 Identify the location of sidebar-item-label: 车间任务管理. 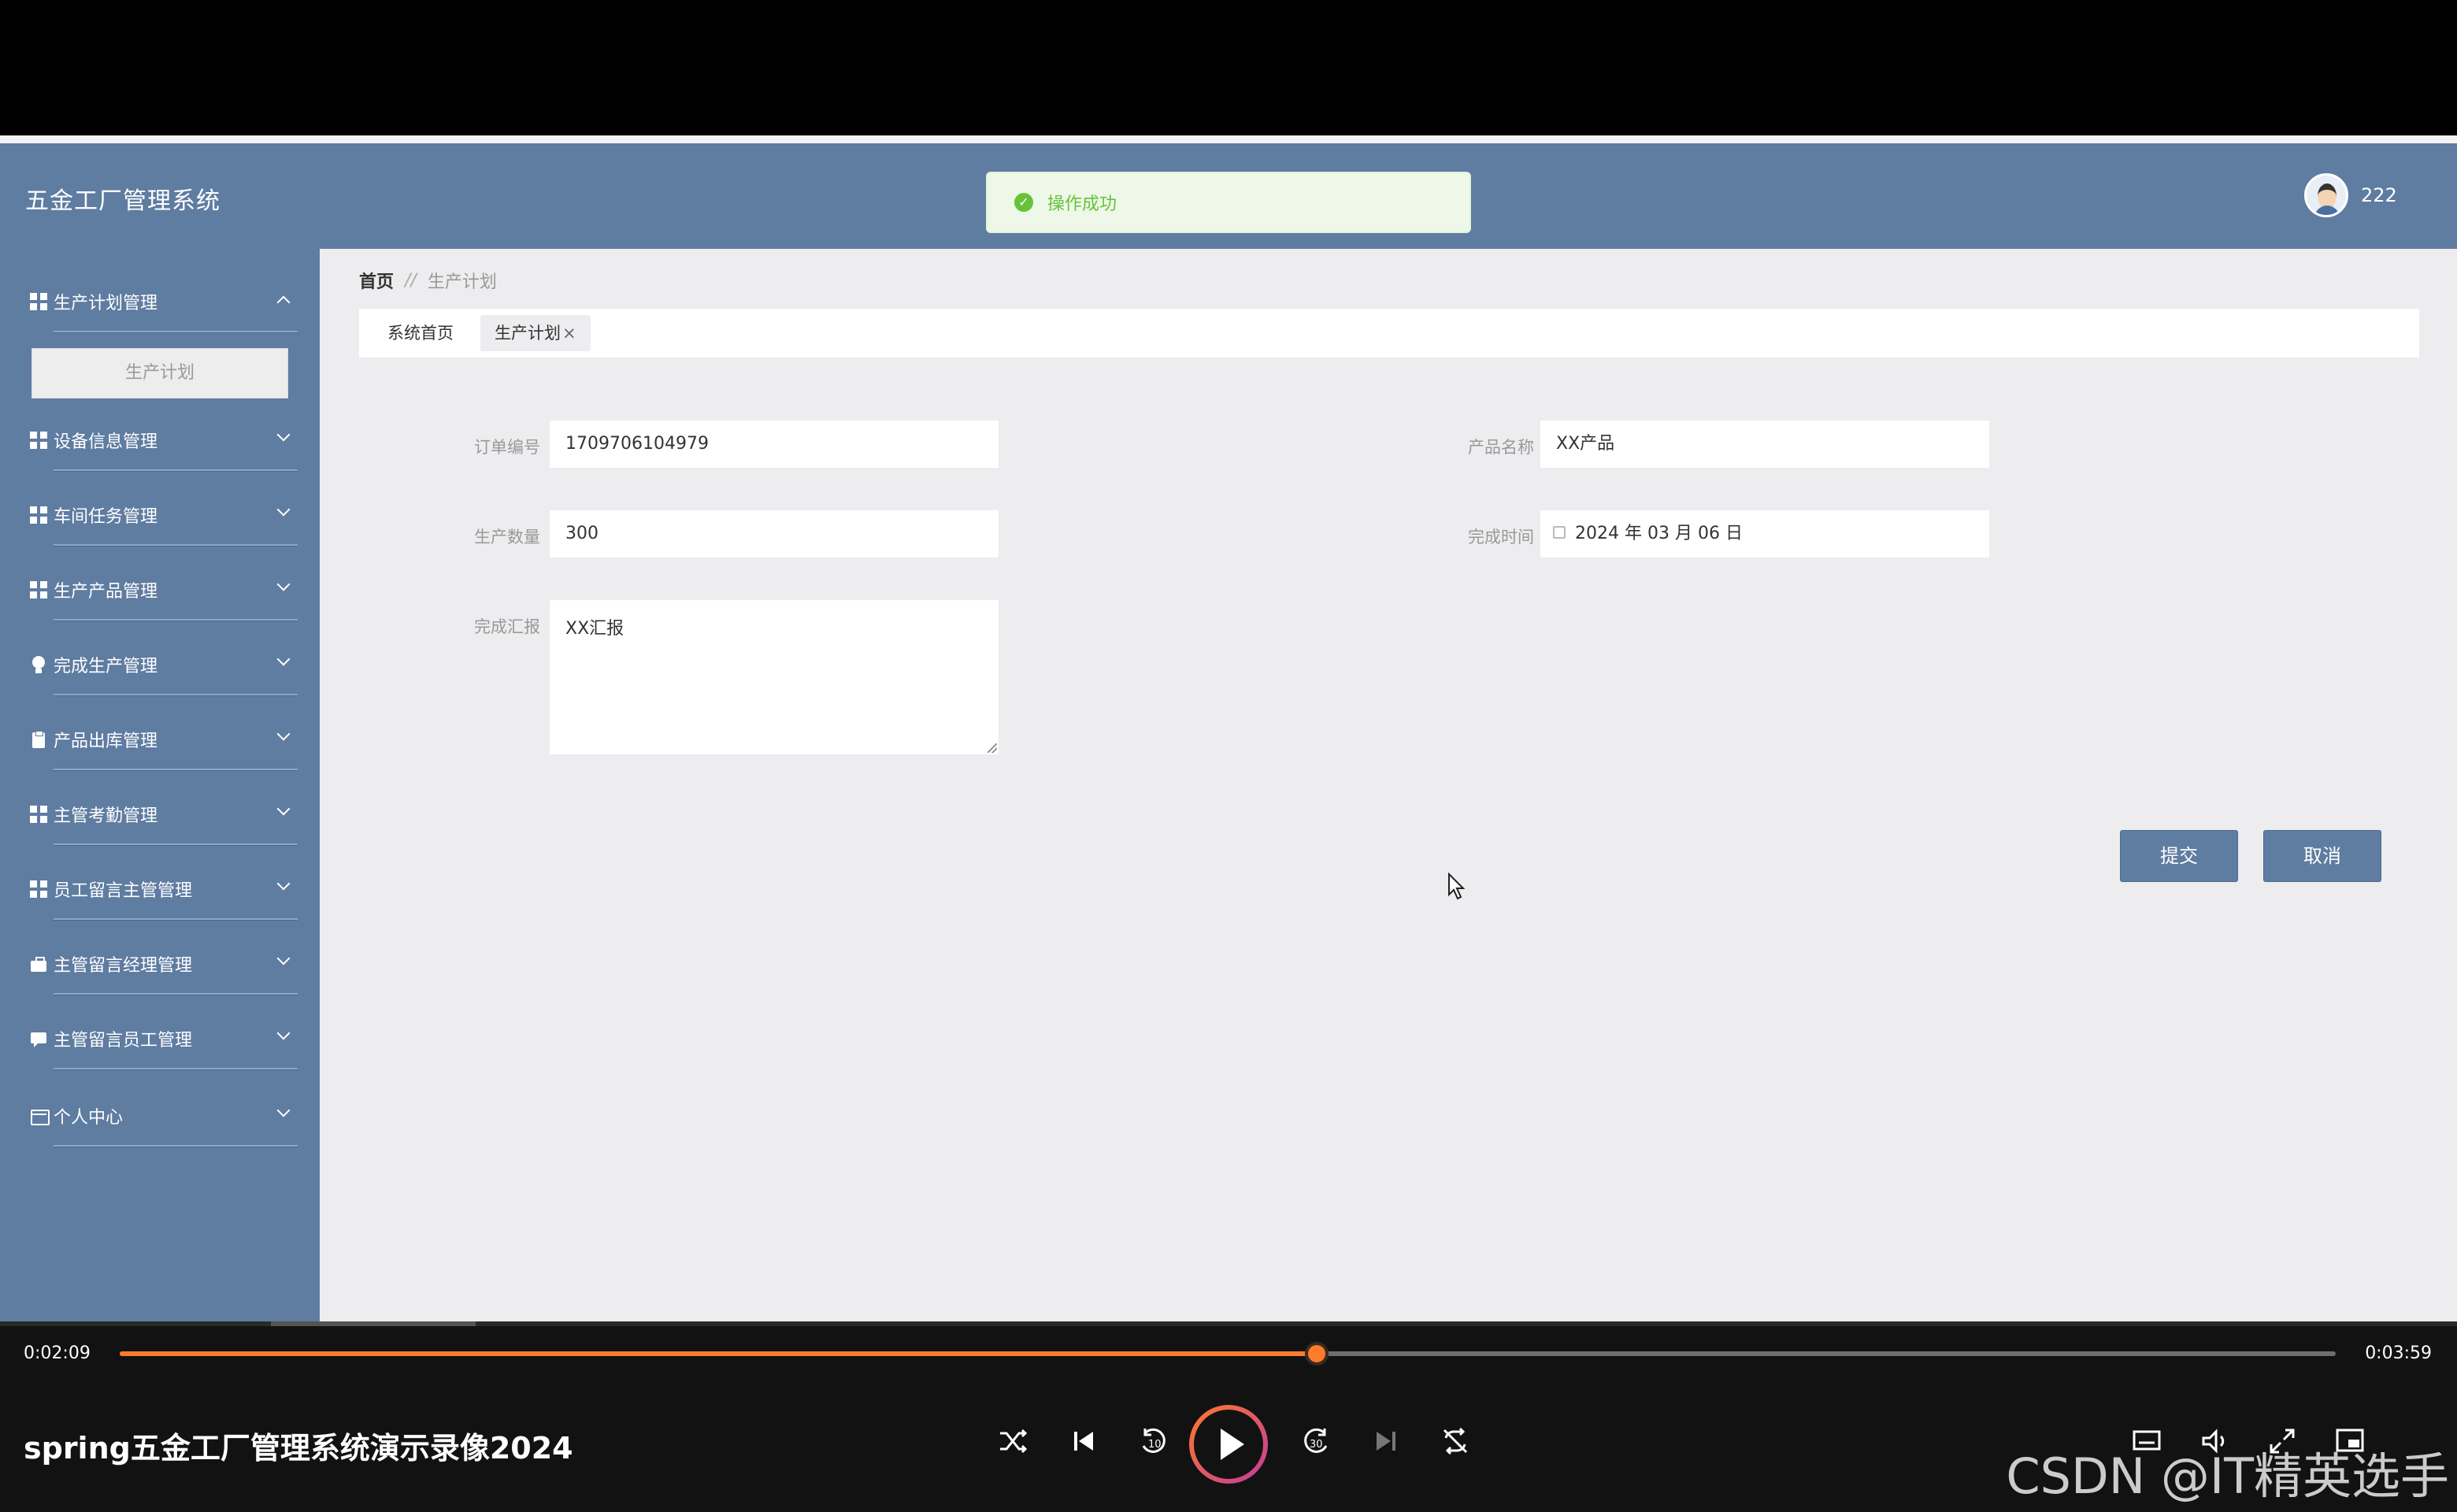
(106, 517).